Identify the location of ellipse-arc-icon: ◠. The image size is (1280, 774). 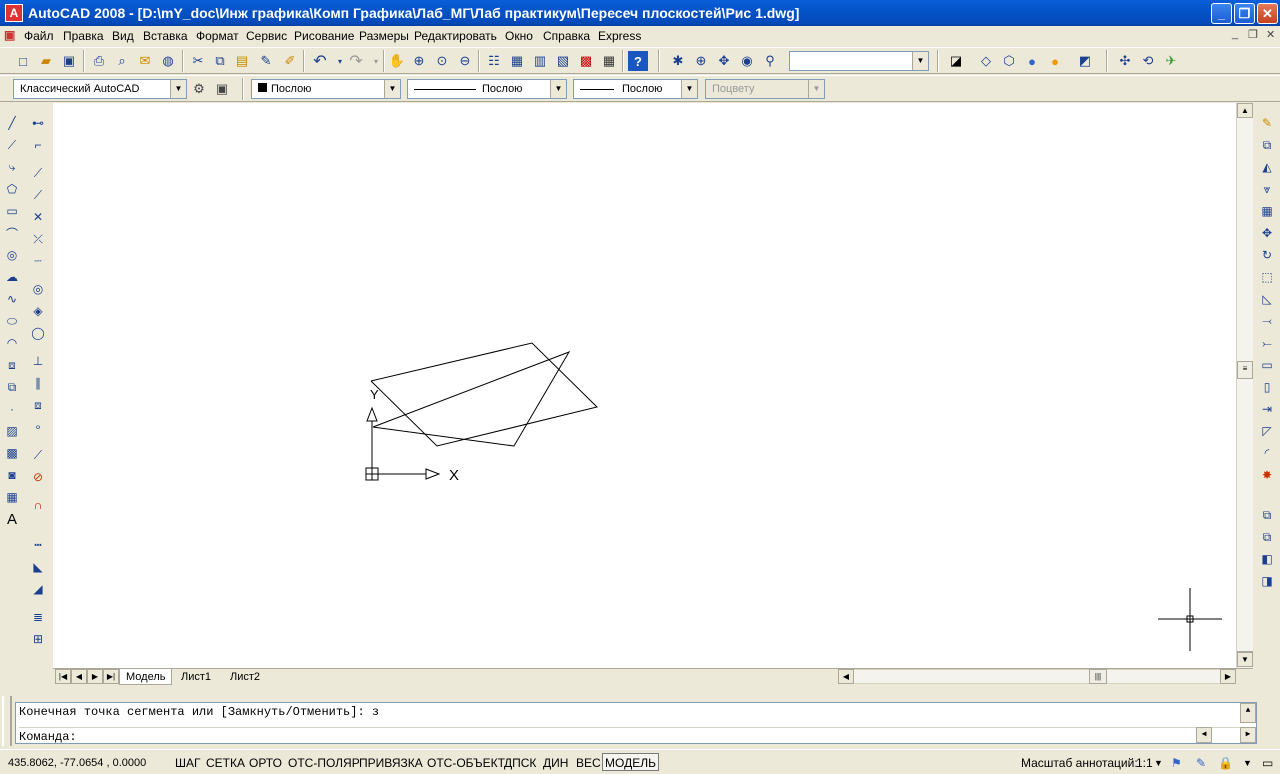
(12, 343).